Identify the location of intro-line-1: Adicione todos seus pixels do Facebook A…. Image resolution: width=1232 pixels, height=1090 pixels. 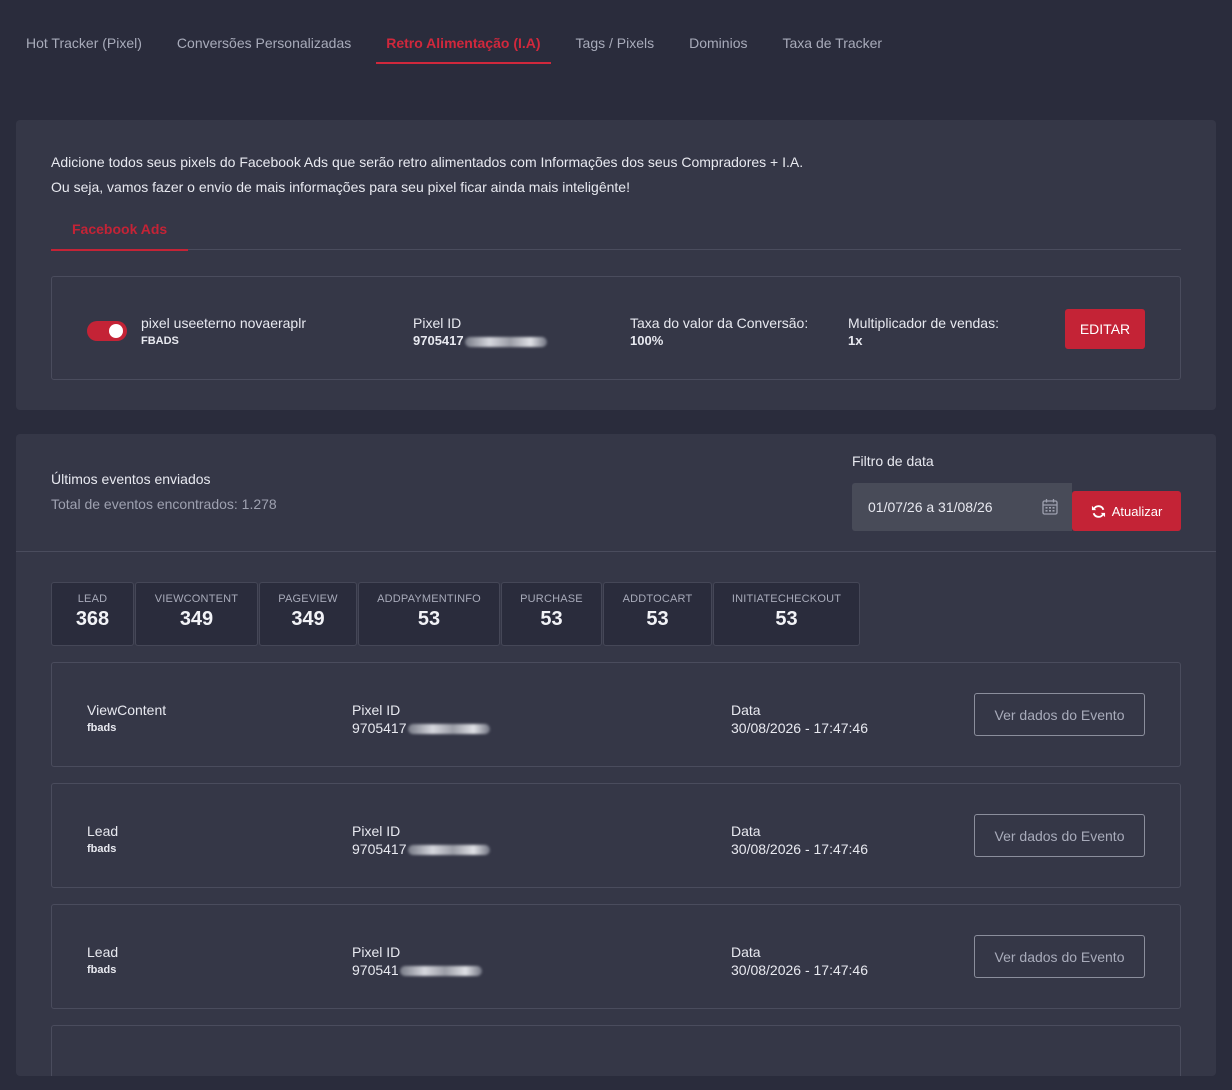
(427, 162).